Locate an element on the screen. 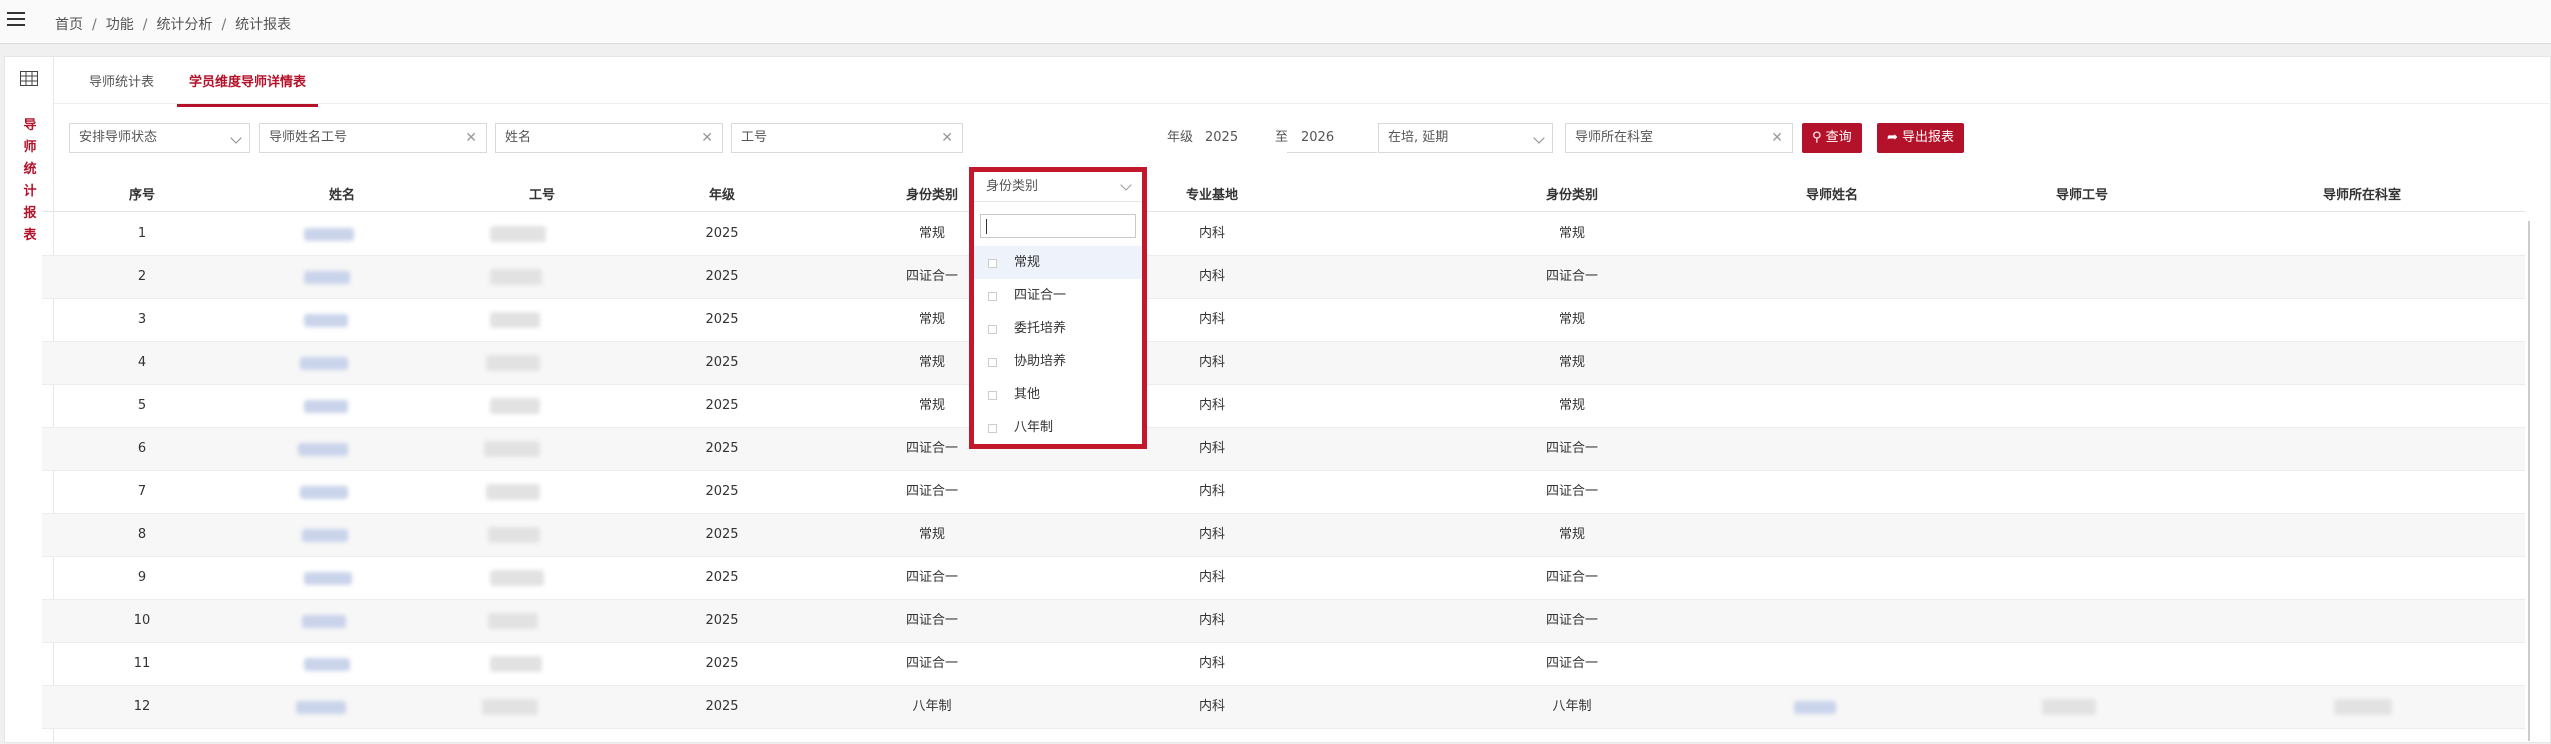 The image size is (2551, 744). table-row: 6 2025 四证合一 内科 四证合一 is located at coordinates (1283, 449).